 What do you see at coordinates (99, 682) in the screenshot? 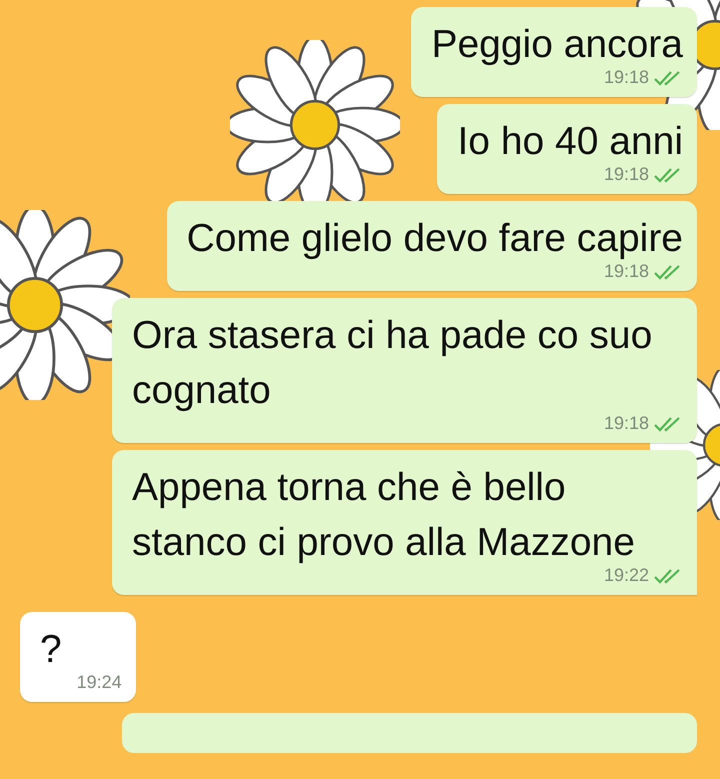
I see `message-time: 19:24` at bounding box center [99, 682].